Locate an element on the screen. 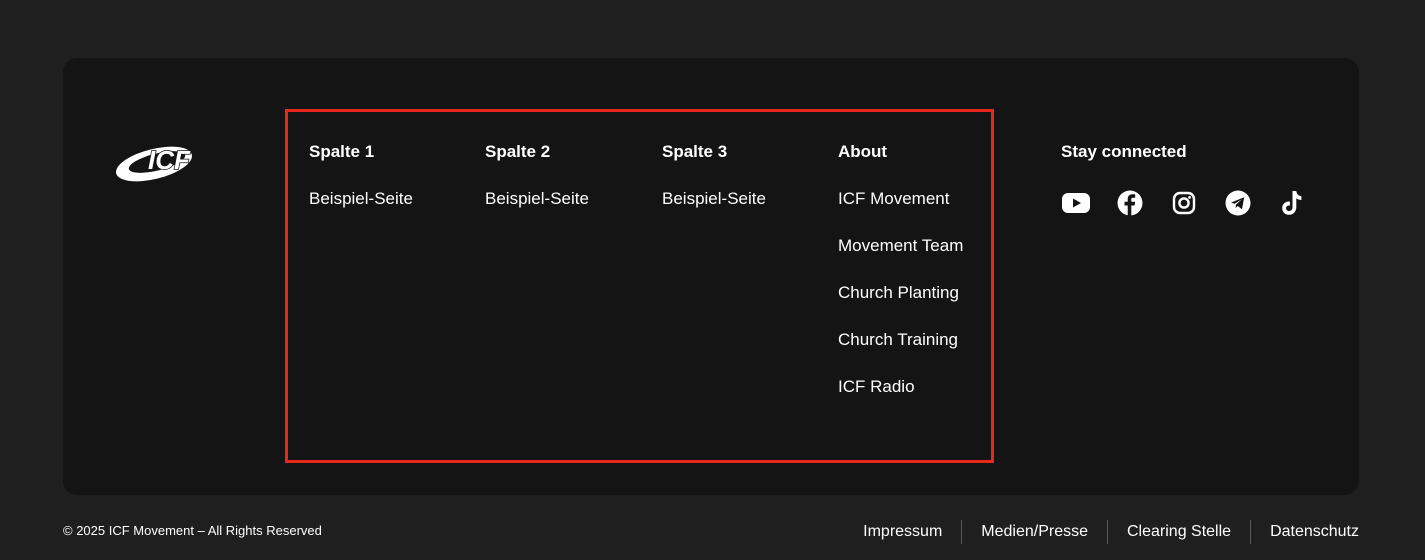 This screenshot has width=1425, height=560. facebook-icon is located at coordinates (1130, 203).